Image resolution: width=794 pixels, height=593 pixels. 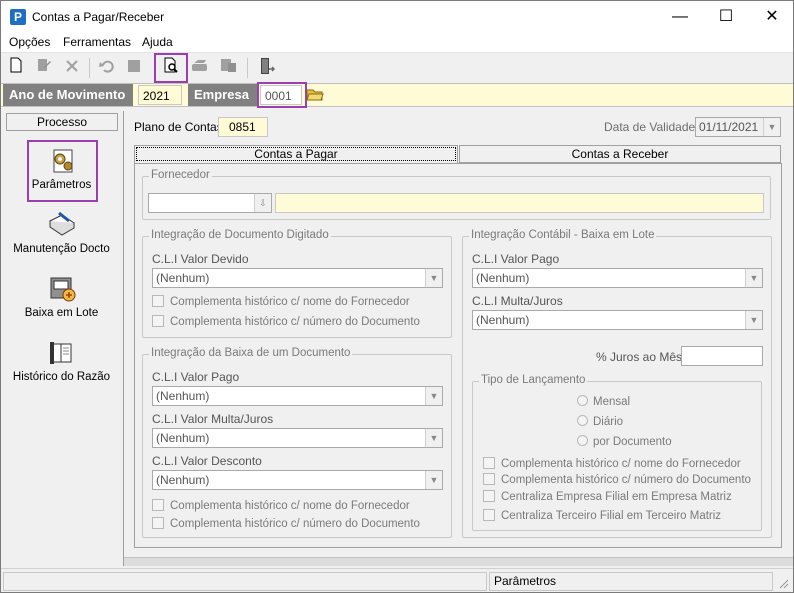 What do you see at coordinates (243, 127) in the screenshot?
I see `plano-contas-field: 0851` at bounding box center [243, 127].